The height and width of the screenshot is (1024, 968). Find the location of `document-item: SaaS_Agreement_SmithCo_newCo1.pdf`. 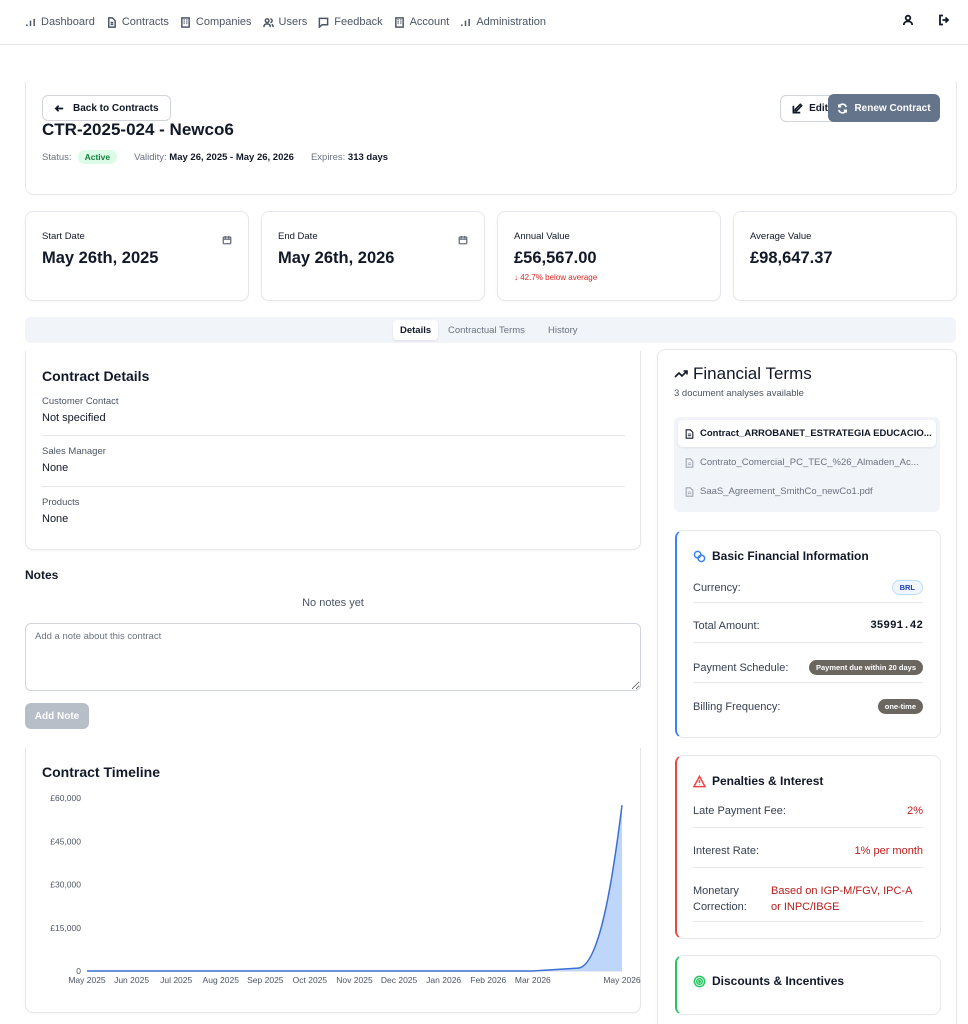

document-item: SaaS_Agreement_SmithCo_newCo1.pdf is located at coordinates (807, 491).